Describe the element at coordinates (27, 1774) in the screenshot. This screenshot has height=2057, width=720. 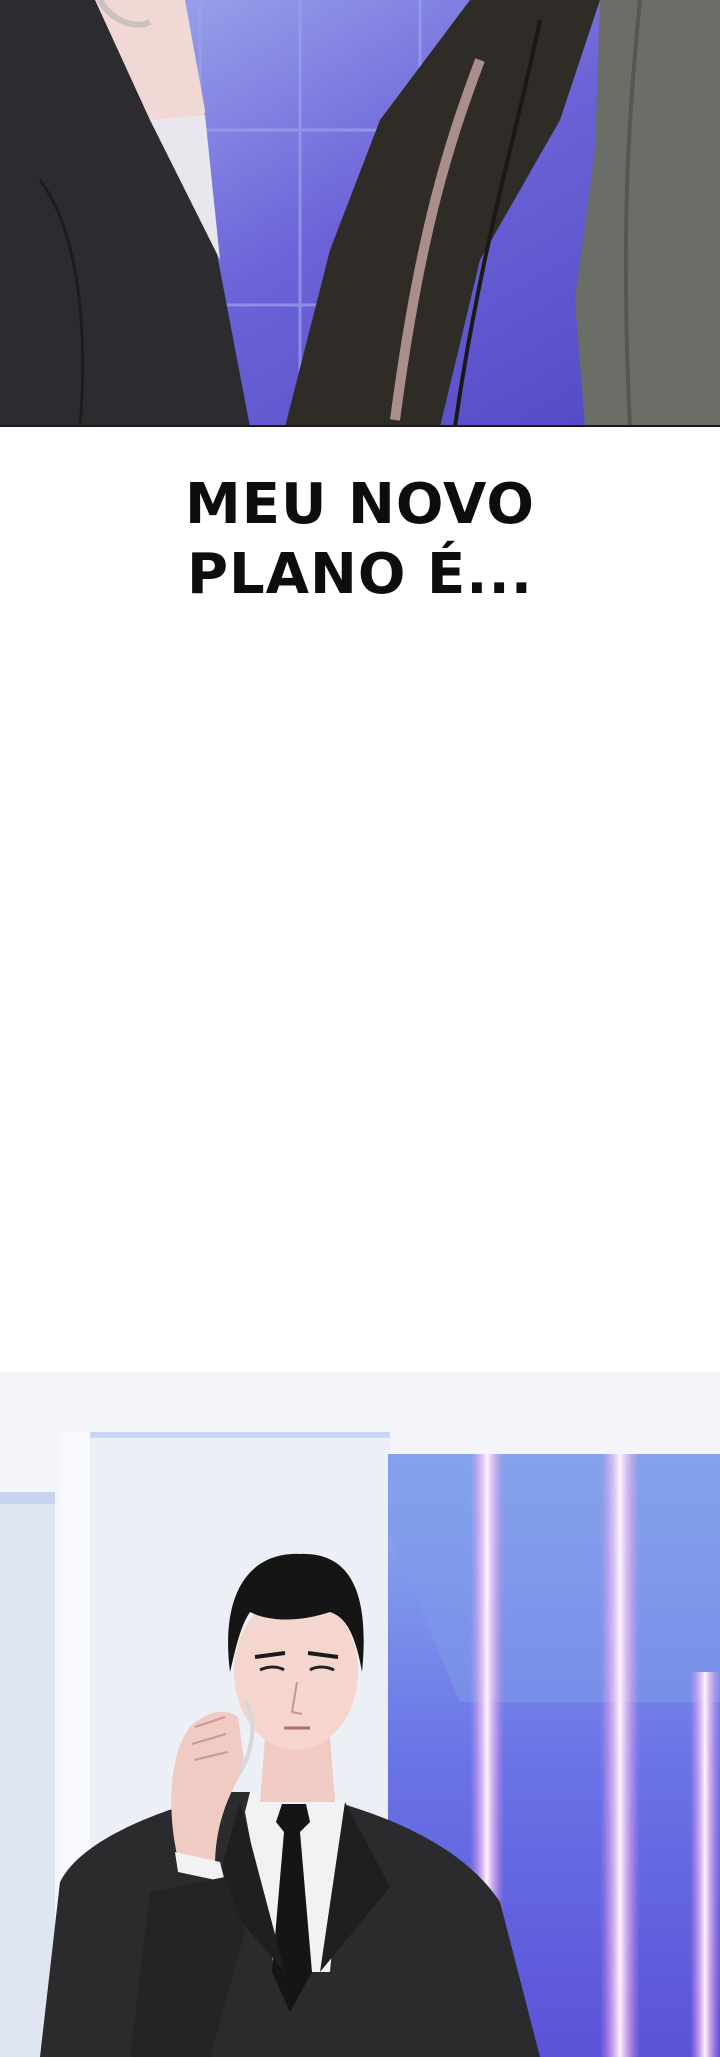
I see `left-wall-frame` at that location.